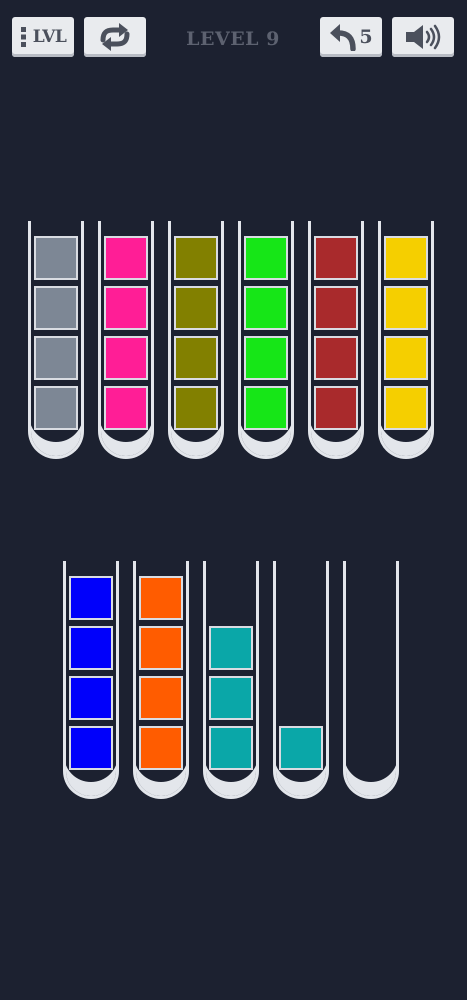 This screenshot has width=467, height=1000. Describe the element at coordinates (343, 37) in the screenshot. I see `undo-icon` at that location.